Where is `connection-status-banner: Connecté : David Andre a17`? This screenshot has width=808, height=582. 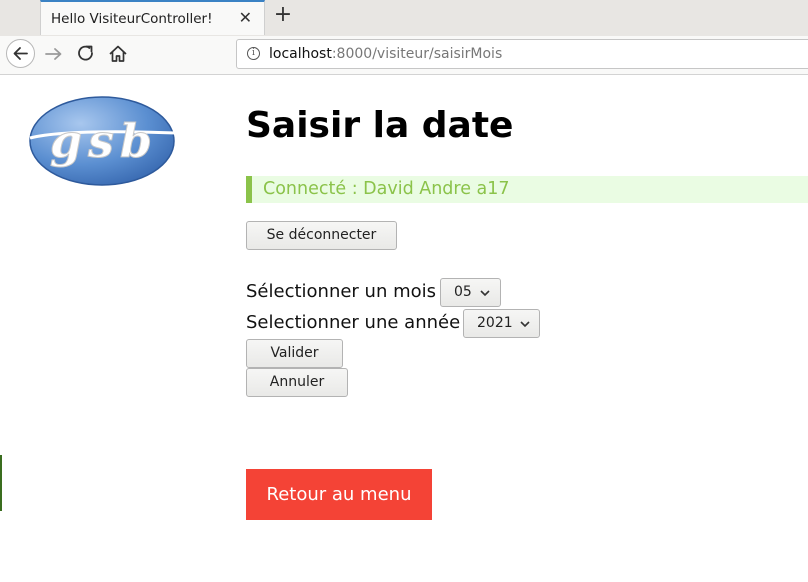
connection-status-banner: Connecté : David Andre a17 is located at coordinates (527, 189).